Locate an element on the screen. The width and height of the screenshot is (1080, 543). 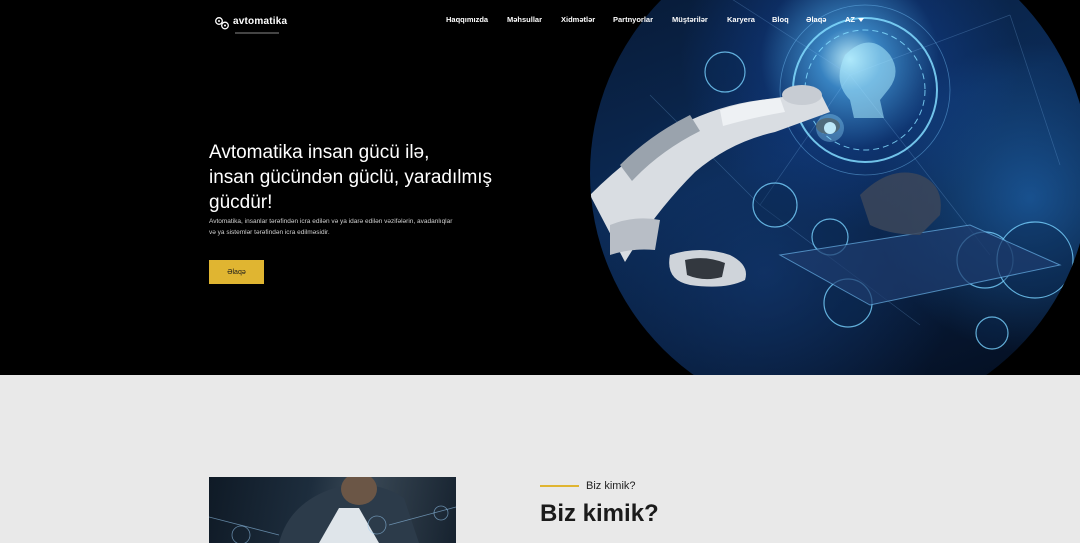
language-label: AZ is located at coordinates (850, 19).